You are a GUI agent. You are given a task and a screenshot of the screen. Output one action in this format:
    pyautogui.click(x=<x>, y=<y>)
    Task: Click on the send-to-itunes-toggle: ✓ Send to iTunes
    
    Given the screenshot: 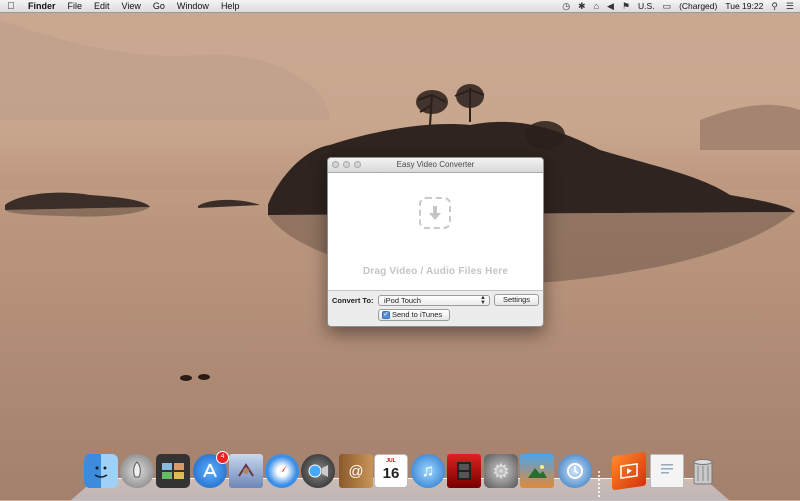 What is the action you would take?
    pyautogui.click(x=414, y=315)
    